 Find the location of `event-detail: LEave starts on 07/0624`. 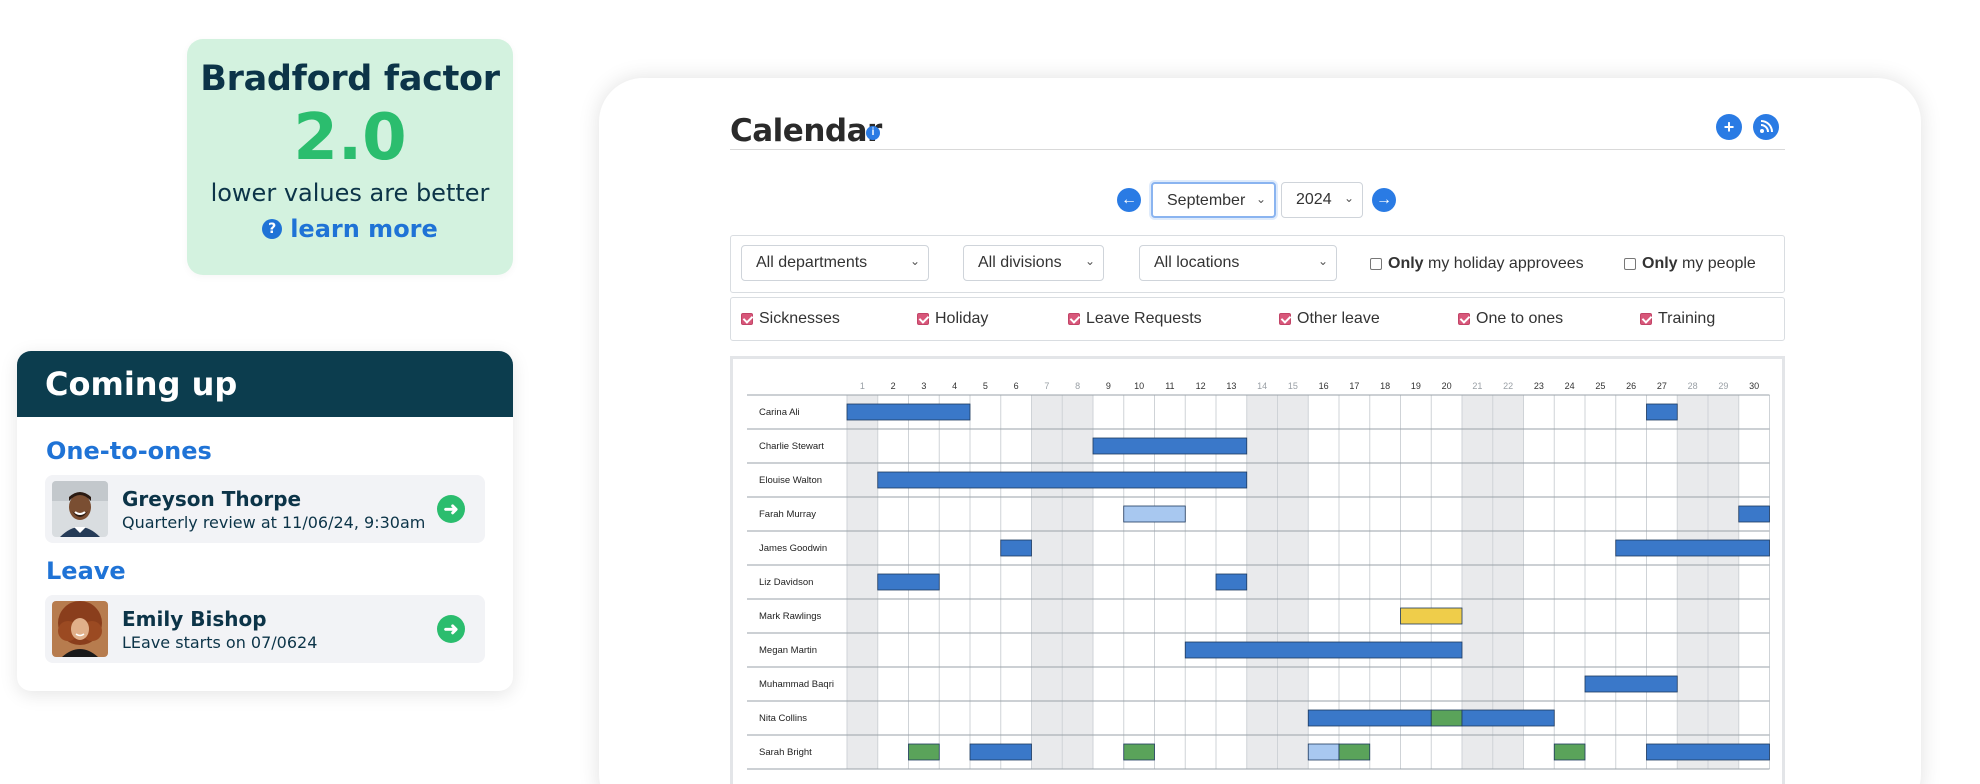

event-detail: LEave starts on 07/0624 is located at coordinates (220, 642).